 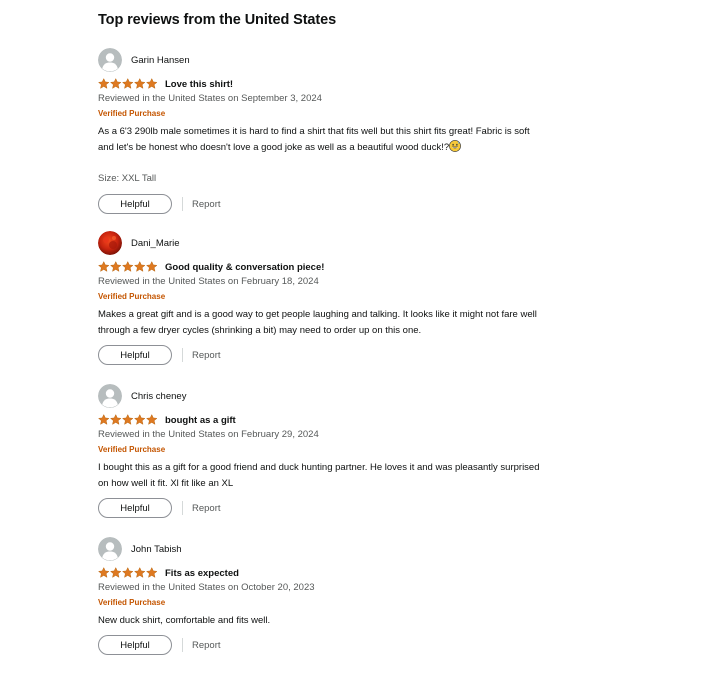 What do you see at coordinates (368, 396) in the screenshot?
I see `reviewer-profile: Chris cheney` at bounding box center [368, 396].